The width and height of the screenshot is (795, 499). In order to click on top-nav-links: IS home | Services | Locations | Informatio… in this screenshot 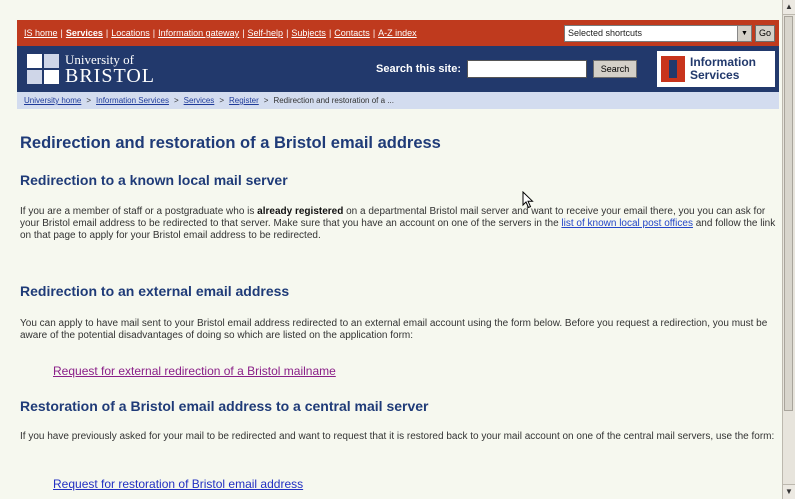, I will do `click(220, 33)`.